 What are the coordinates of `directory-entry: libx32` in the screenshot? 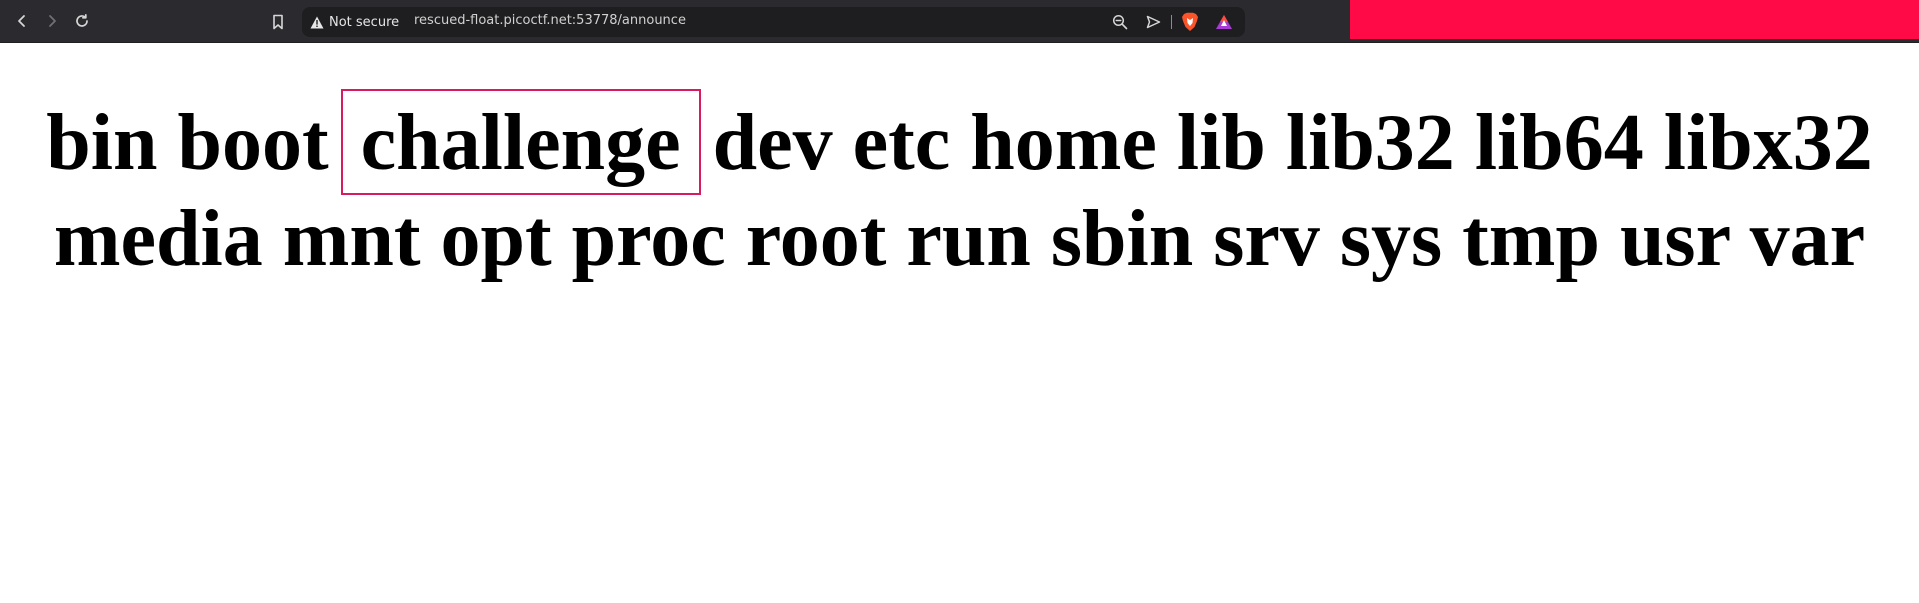 It's located at (1768, 143).